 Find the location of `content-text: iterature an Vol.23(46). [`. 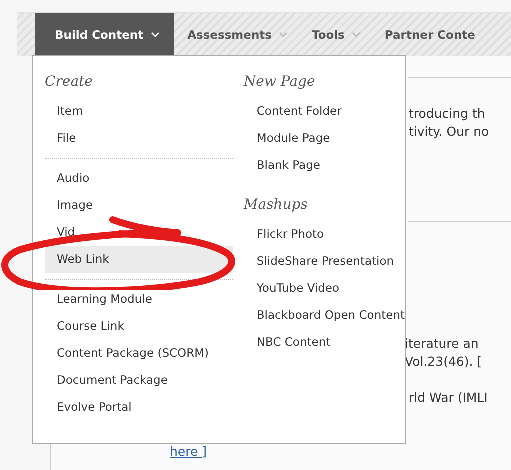

content-text: iterature an Vol.23(46). [ is located at coordinates (443, 353).